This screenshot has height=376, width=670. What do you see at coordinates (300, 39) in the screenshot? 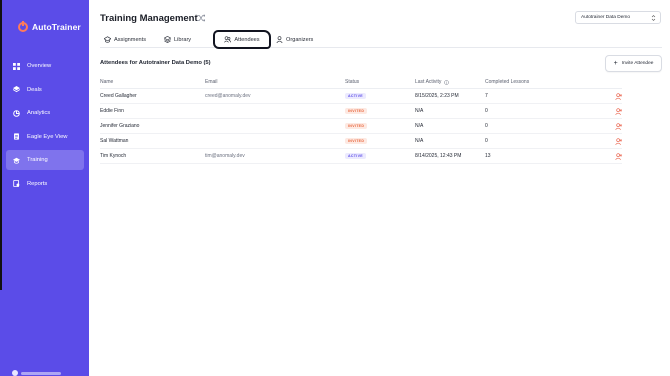
I see `tab-label: Organizers` at bounding box center [300, 39].